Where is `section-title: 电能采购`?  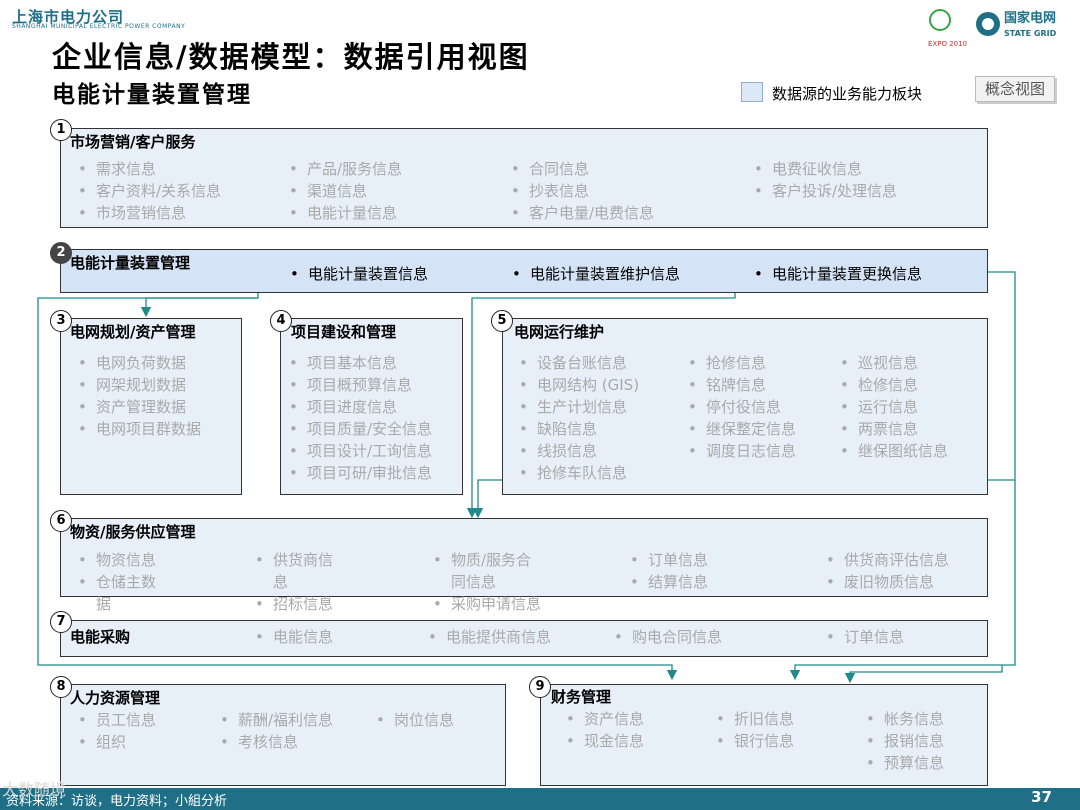 section-title: 电能采购 is located at coordinates (100, 637).